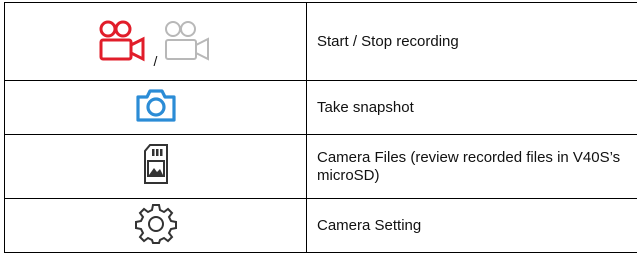  Describe the element at coordinates (155, 223) in the screenshot. I see `gear-icon` at that location.